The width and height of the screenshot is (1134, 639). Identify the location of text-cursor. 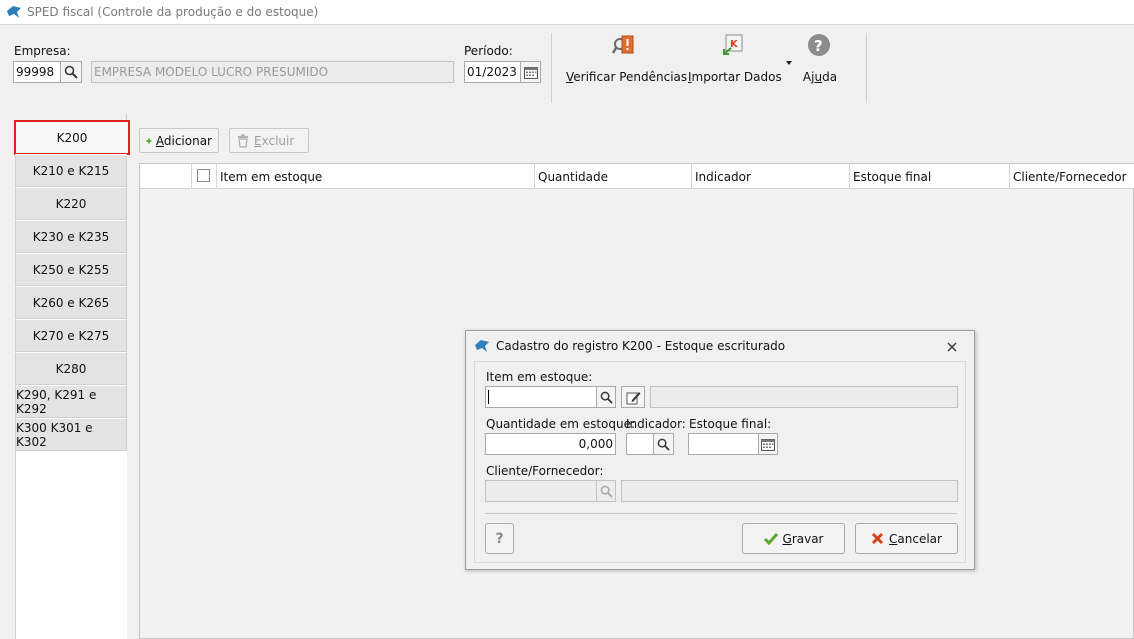
(488, 397).